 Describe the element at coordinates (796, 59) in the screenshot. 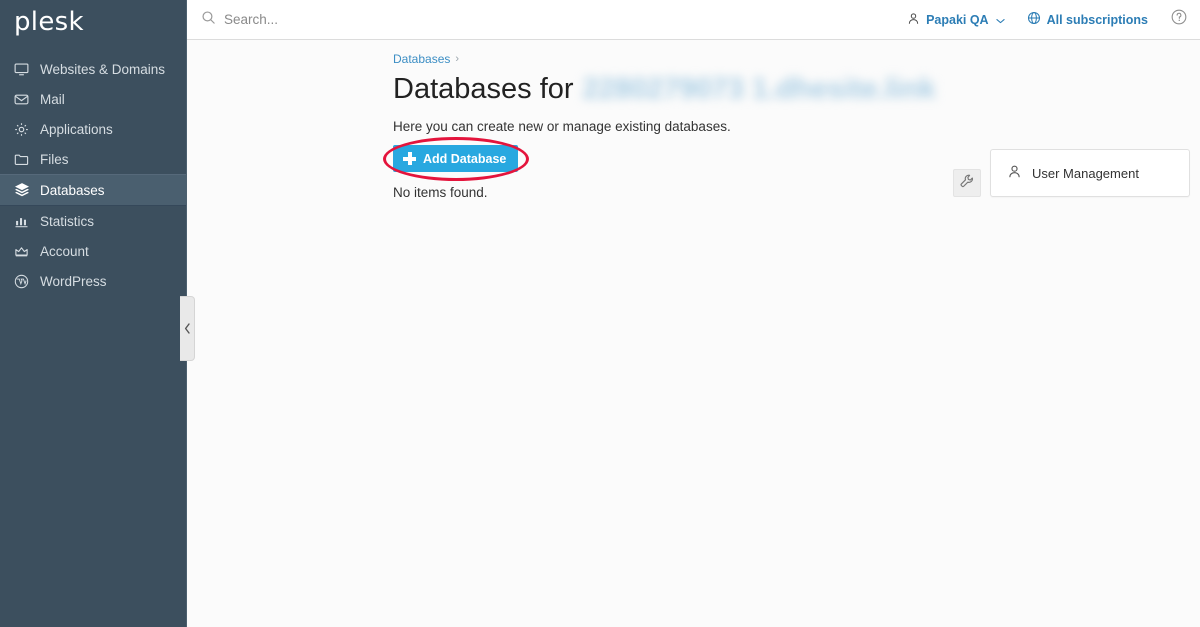

I see `breadcrumb: Databases ›` at that location.